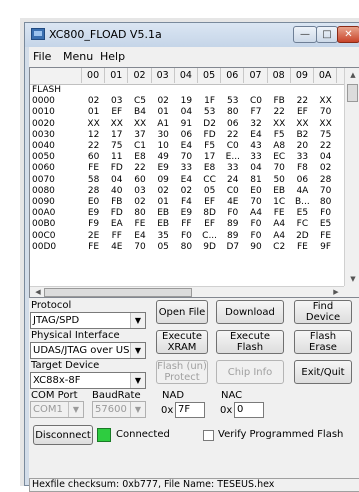 The image size is (359, 492). Describe the element at coordinates (116, 191) in the screenshot. I see `hex-cell: 40` at that location.